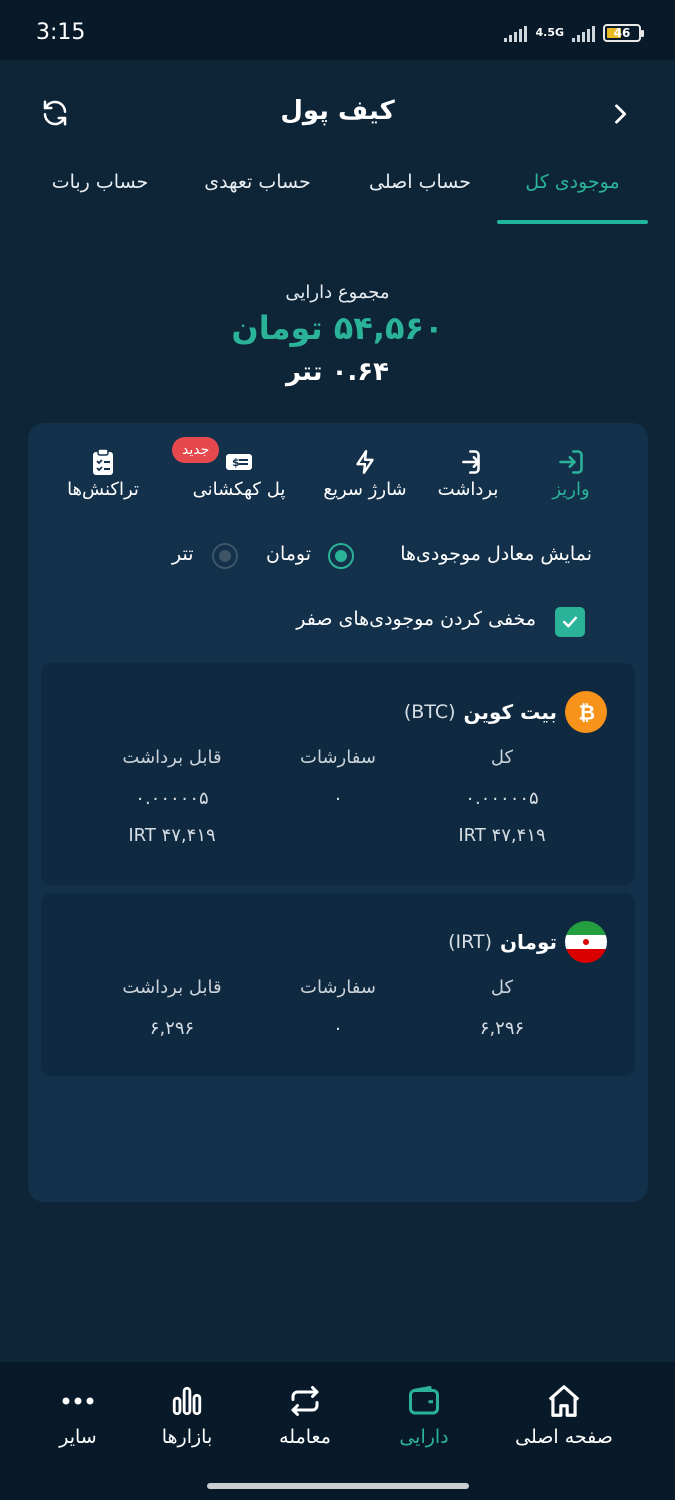 This screenshot has height=1500, width=675. What do you see at coordinates (257, 195) in the screenshot?
I see `tab-margin-account: حساب تعهدی` at bounding box center [257, 195].